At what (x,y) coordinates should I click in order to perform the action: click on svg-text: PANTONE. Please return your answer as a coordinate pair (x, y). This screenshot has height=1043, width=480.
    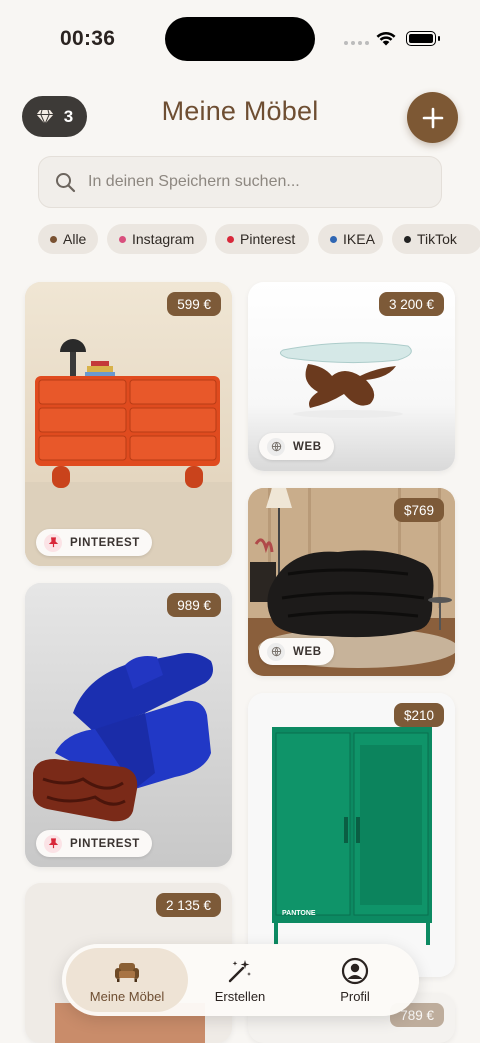
    Looking at the image, I should click on (299, 913).